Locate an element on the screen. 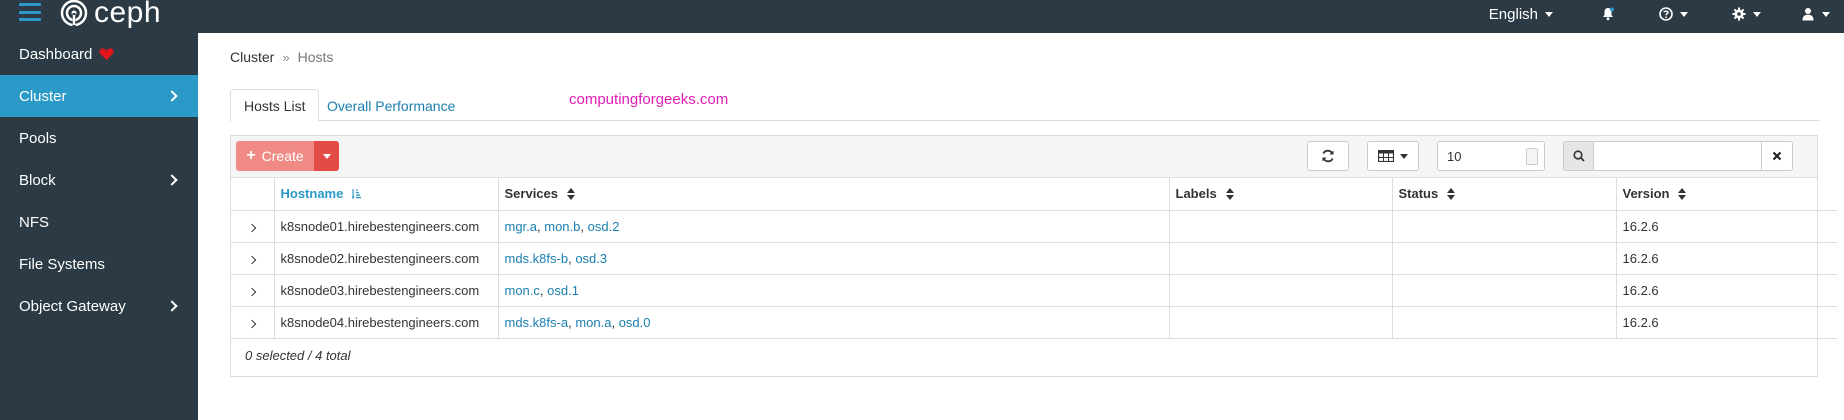  language-dropdown: English is located at coordinates (1521, 14).